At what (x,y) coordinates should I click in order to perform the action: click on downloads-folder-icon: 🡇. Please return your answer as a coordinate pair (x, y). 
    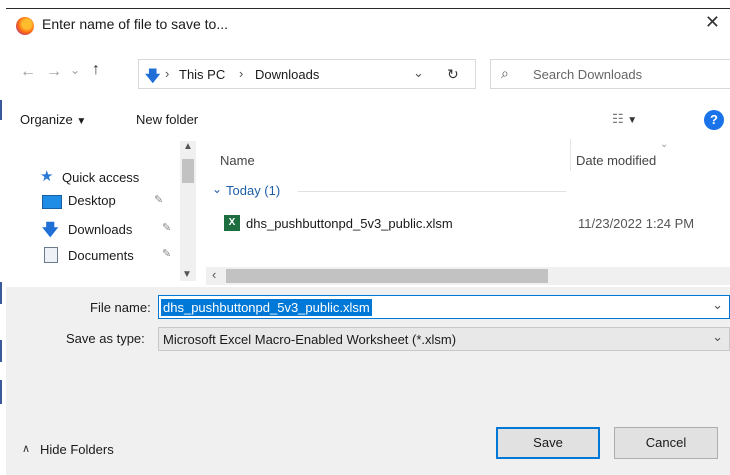
    Looking at the image, I should click on (153, 76).